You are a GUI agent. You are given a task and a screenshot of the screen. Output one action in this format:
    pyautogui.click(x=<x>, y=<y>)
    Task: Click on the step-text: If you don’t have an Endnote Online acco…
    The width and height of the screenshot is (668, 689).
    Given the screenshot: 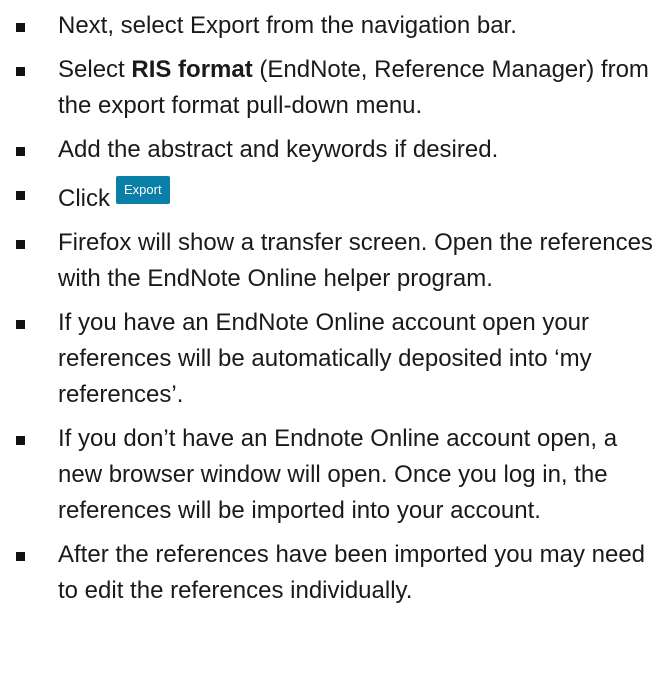 What is the action you would take?
    pyautogui.click(x=338, y=474)
    